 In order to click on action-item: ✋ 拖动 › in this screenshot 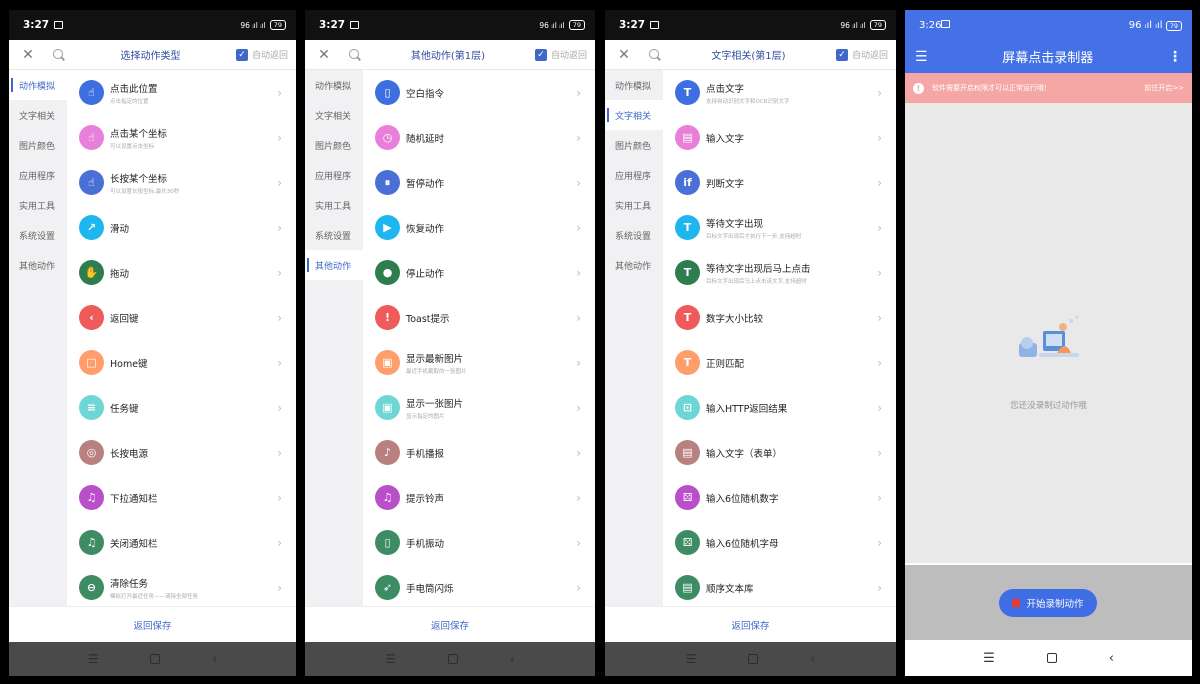, I will do `click(181, 272)`.